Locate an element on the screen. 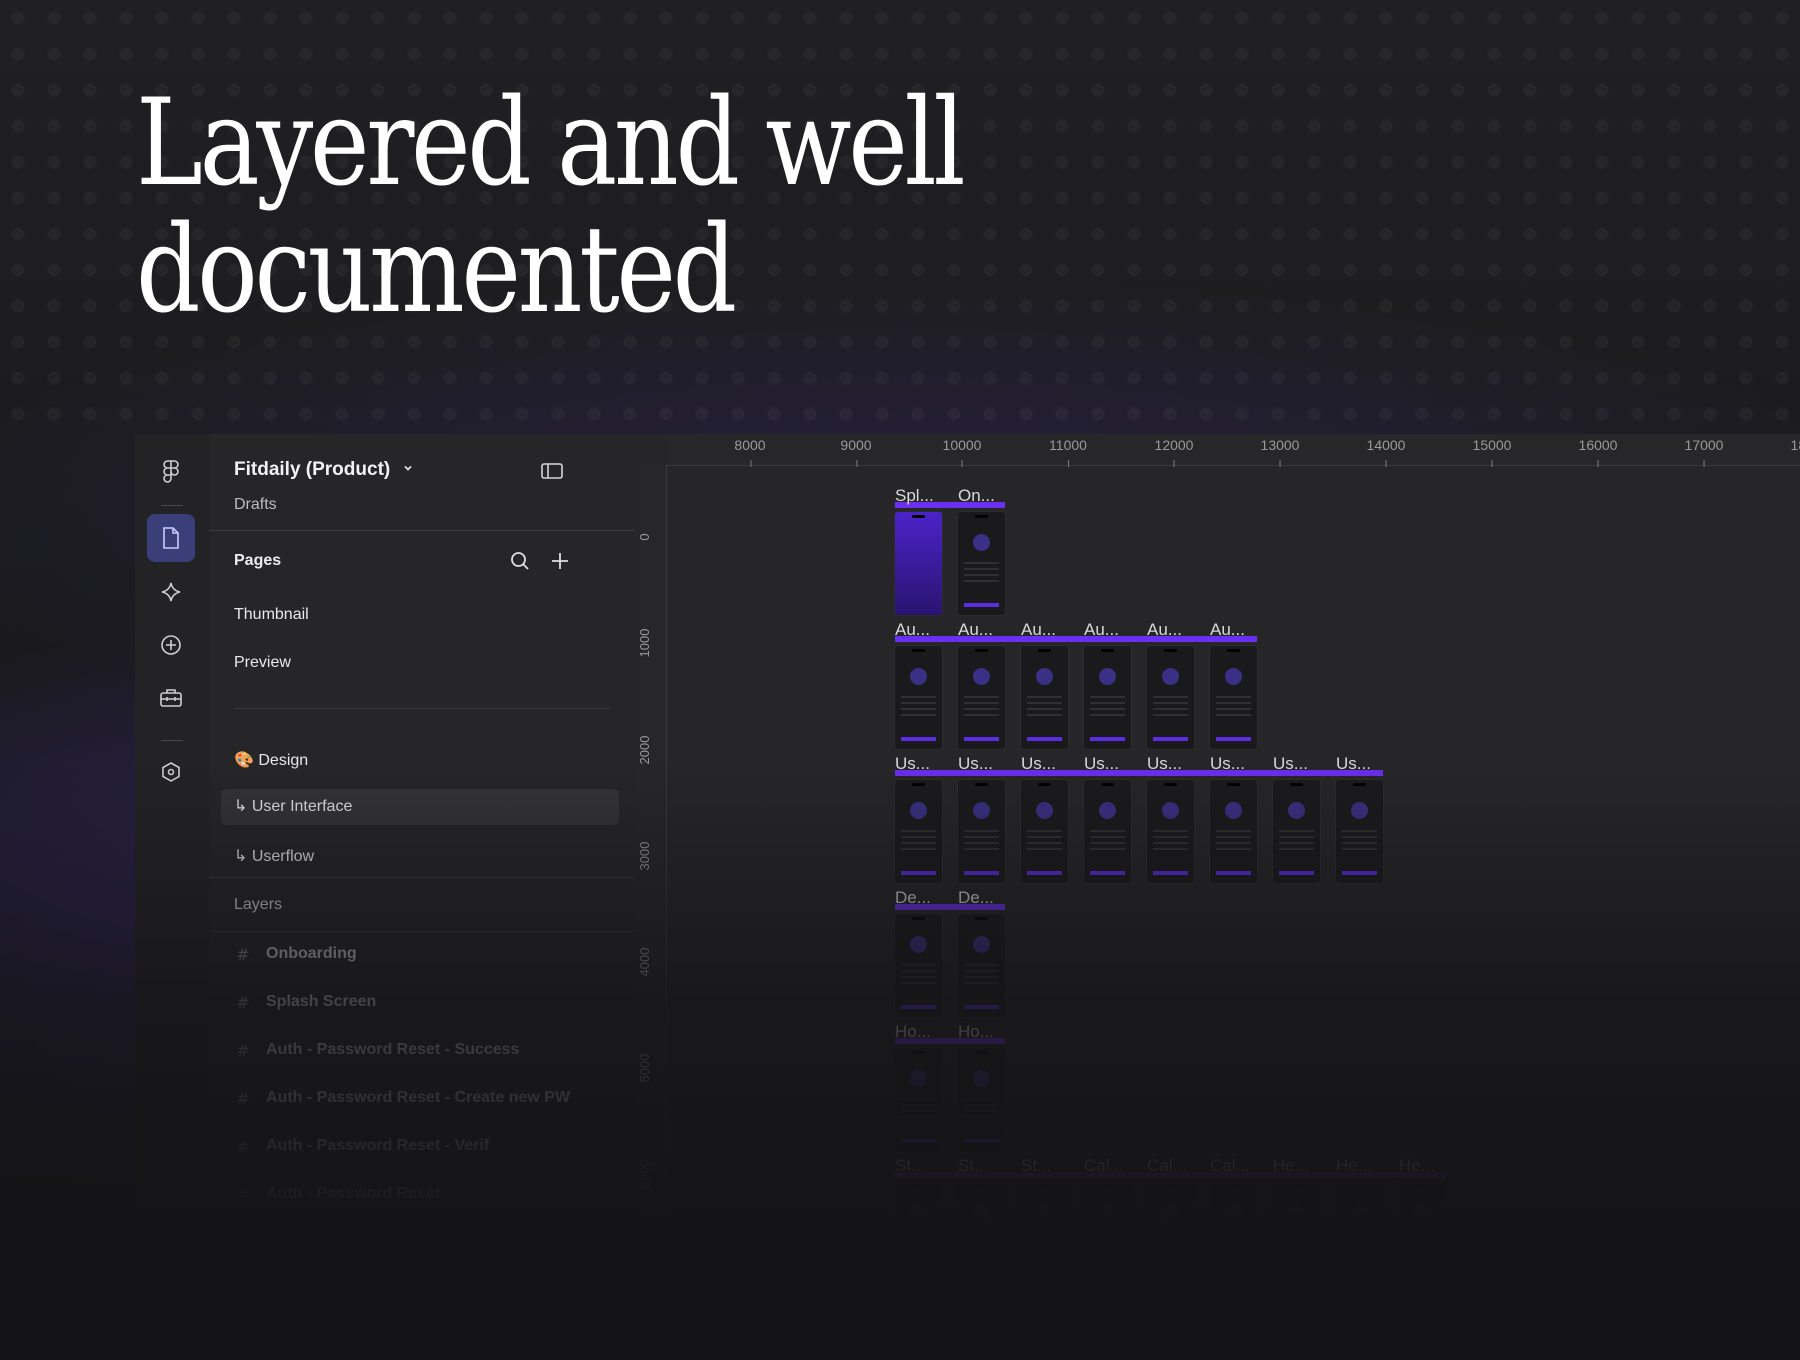 This screenshot has width=1800, height=1360. layer-item: # Auth - Sign In is located at coordinates (302, 1290).